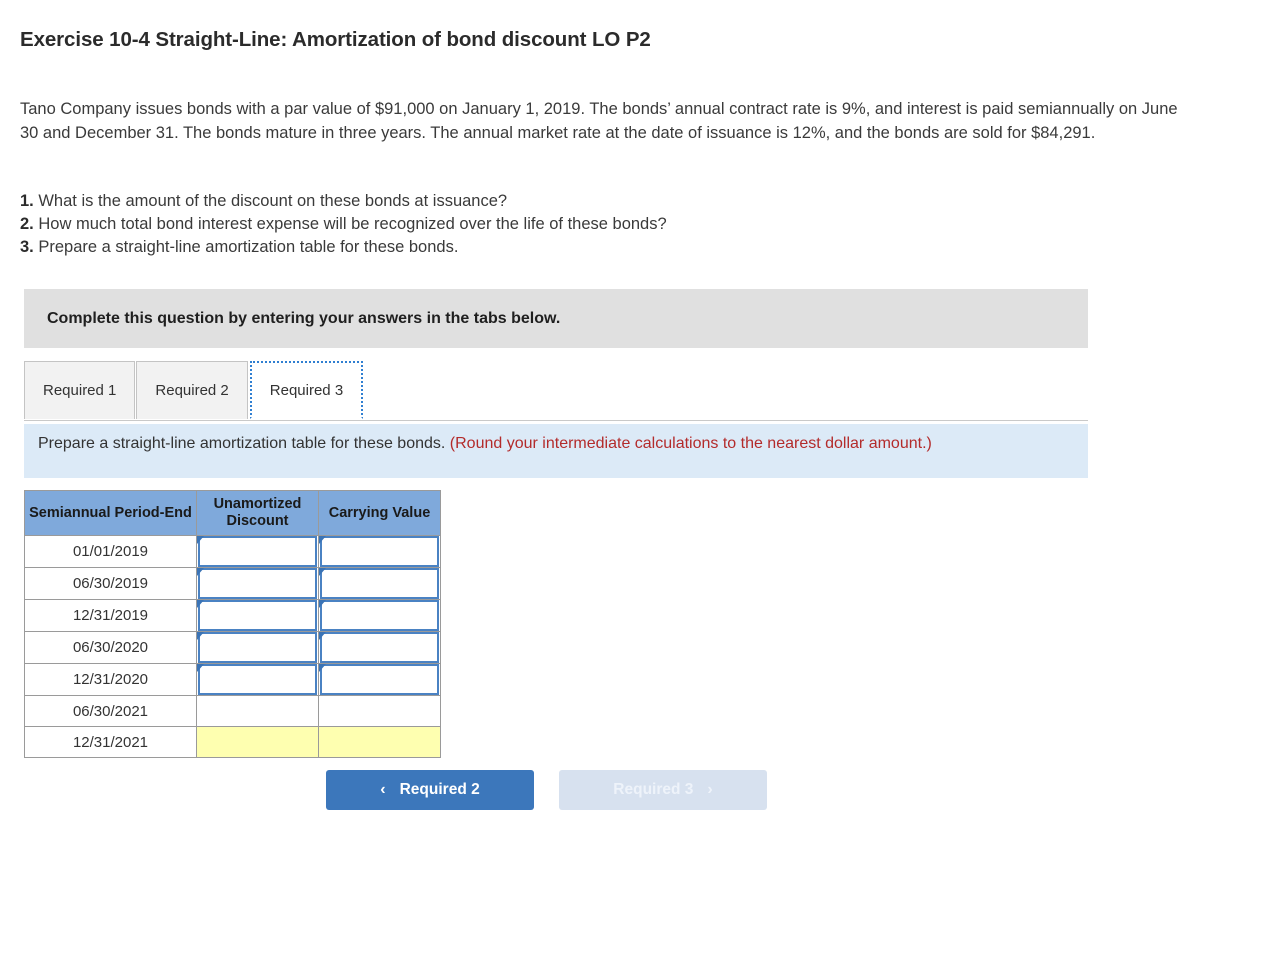  What do you see at coordinates (110, 513) in the screenshot?
I see `column-header-semiannual-period-end: Semiannual Period-End` at bounding box center [110, 513].